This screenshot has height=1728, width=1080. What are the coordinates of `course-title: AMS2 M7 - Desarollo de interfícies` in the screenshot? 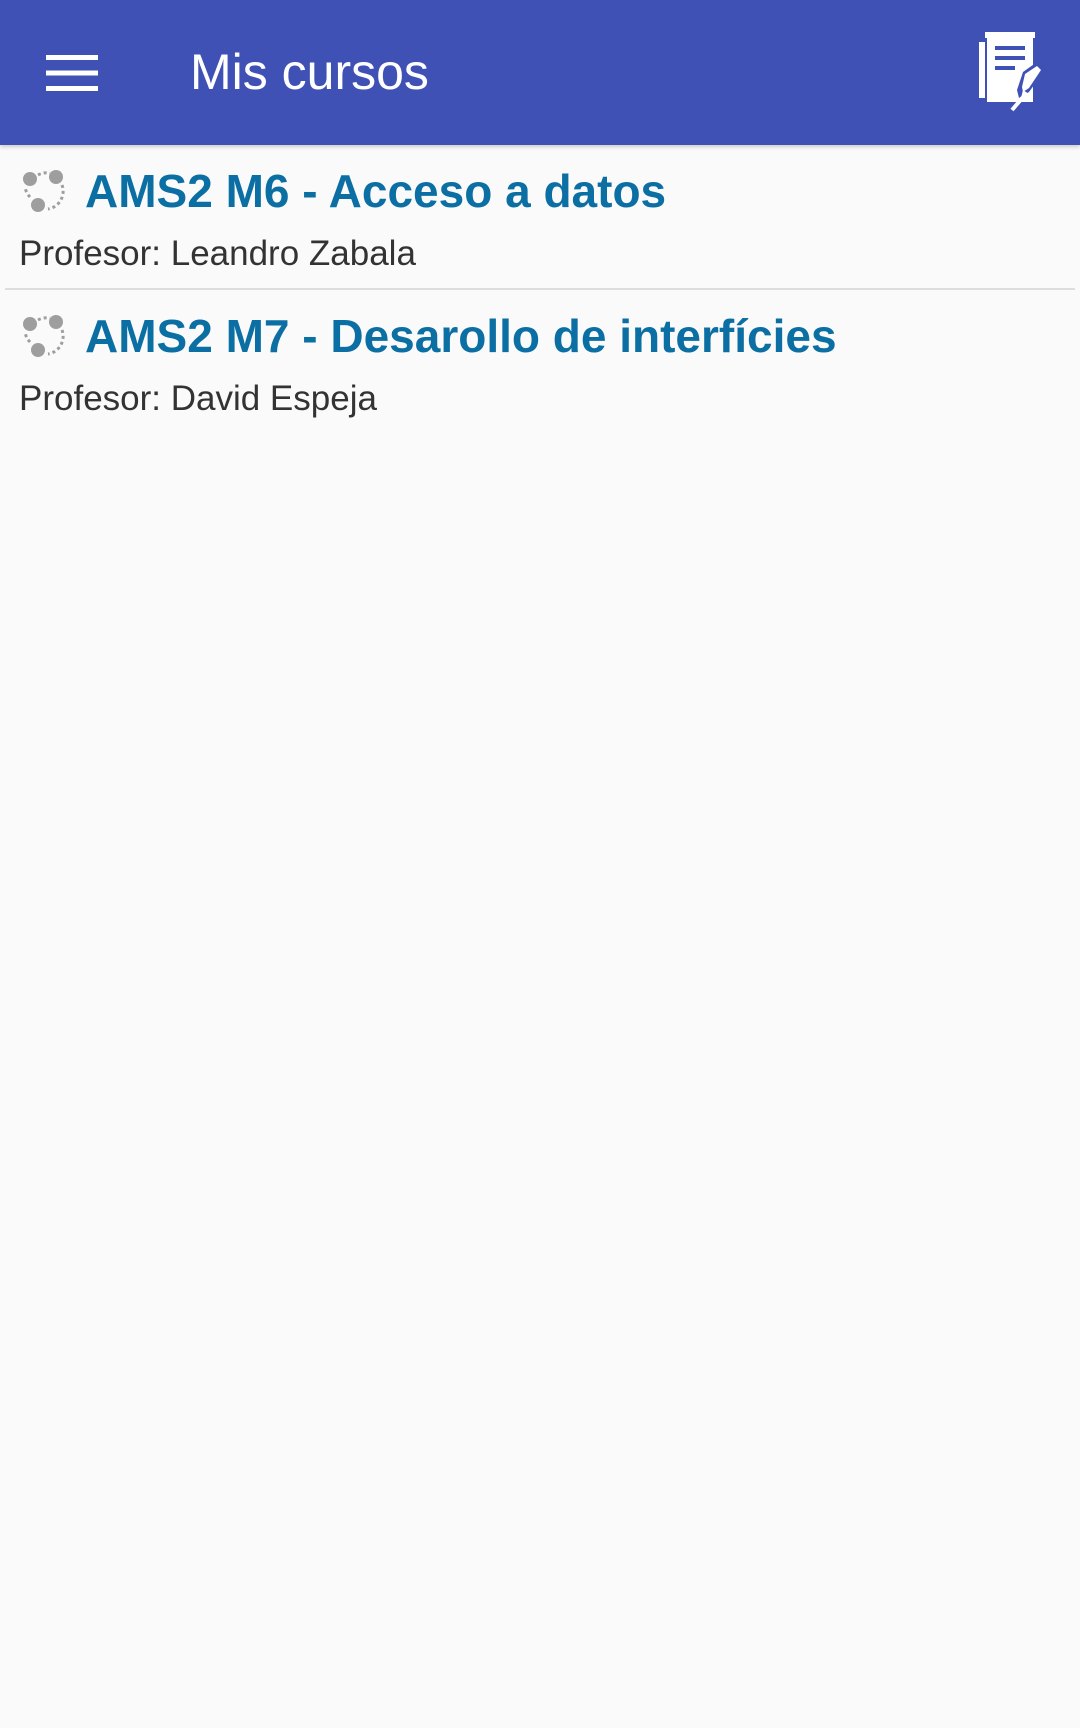 It's located at (461, 336).